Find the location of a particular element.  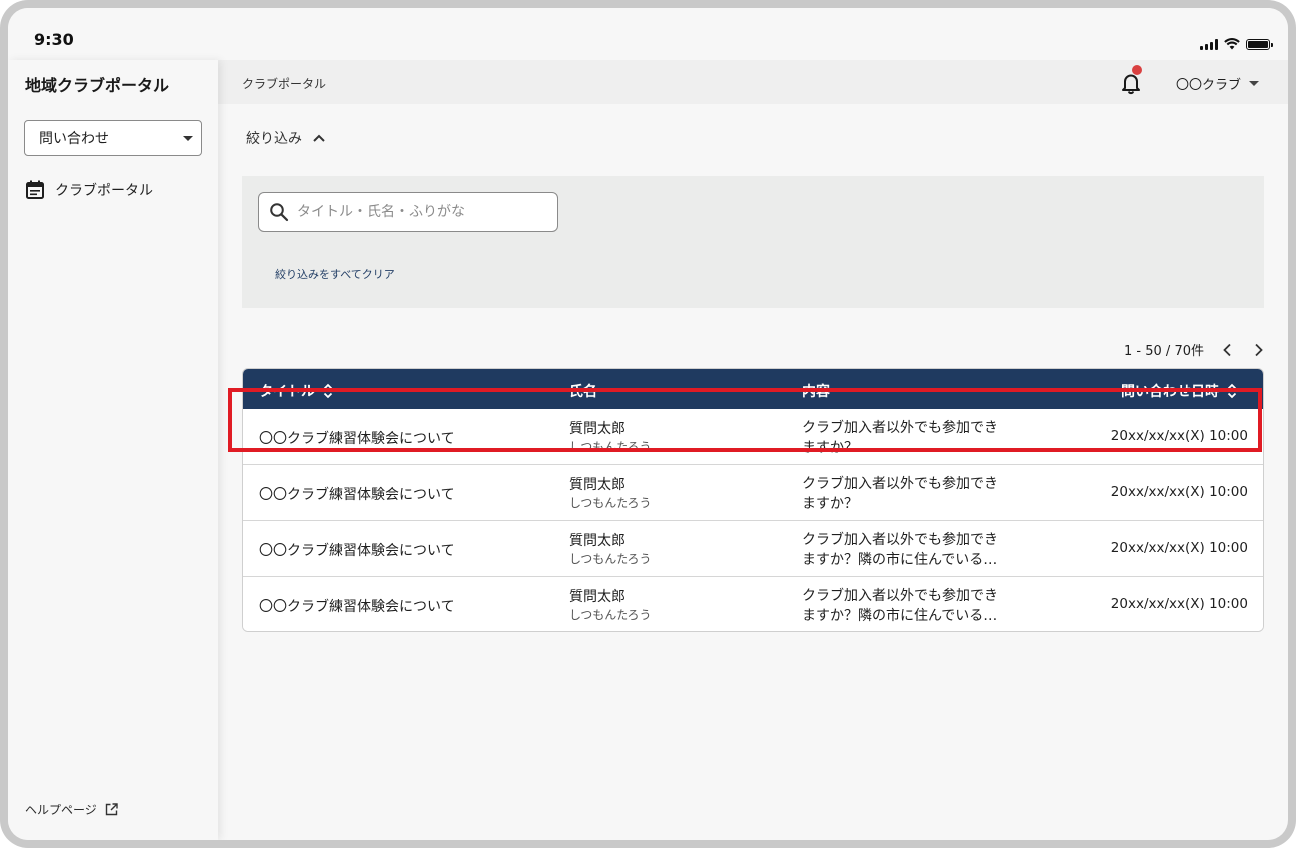

search-box is located at coordinates (408, 212).